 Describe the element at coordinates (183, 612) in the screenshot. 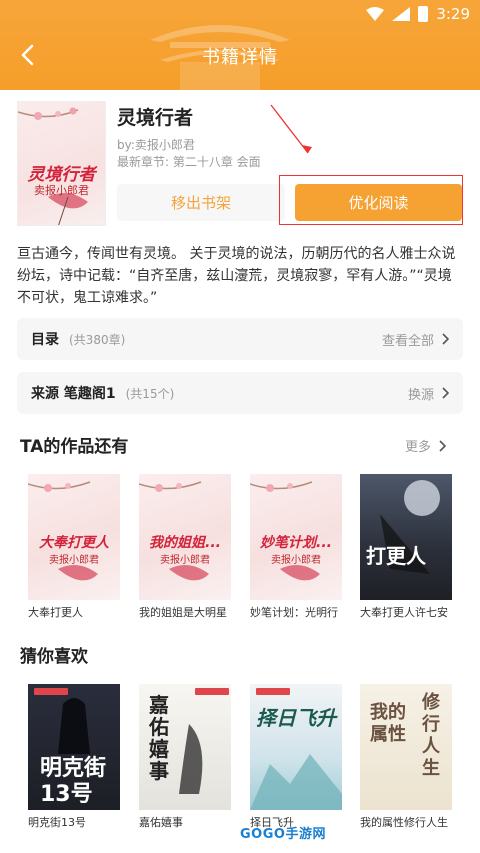

I see `book-name: 我的姐姐是大明星` at that location.